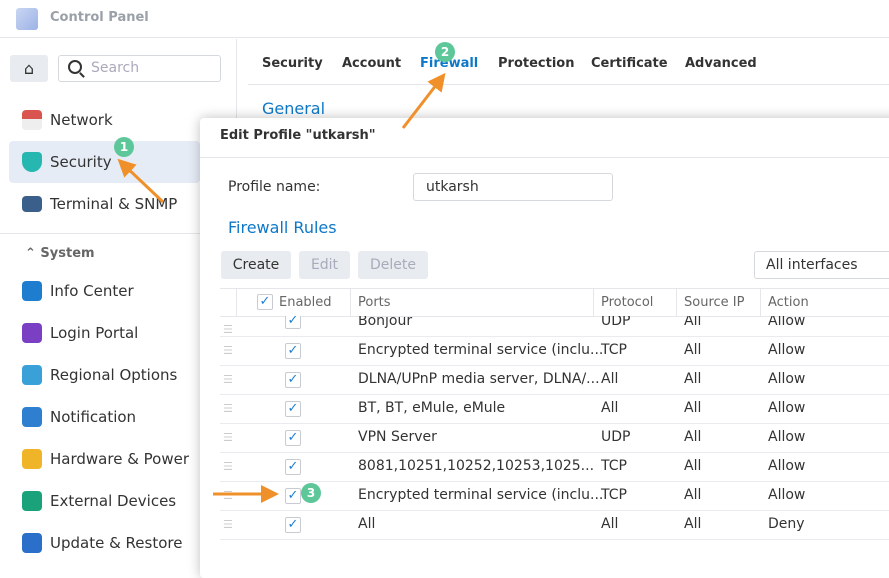  What do you see at coordinates (60, 253) in the screenshot?
I see `system-group-header: ⌃ System` at bounding box center [60, 253].